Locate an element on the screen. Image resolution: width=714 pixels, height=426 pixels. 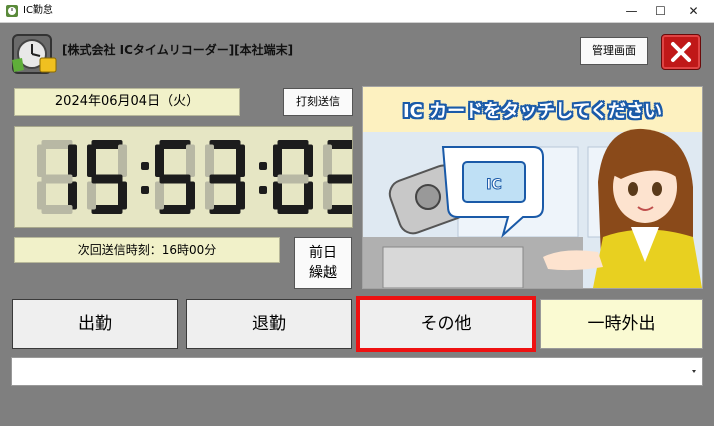
digit-2-segment-e is located at coordinates (159, 195).